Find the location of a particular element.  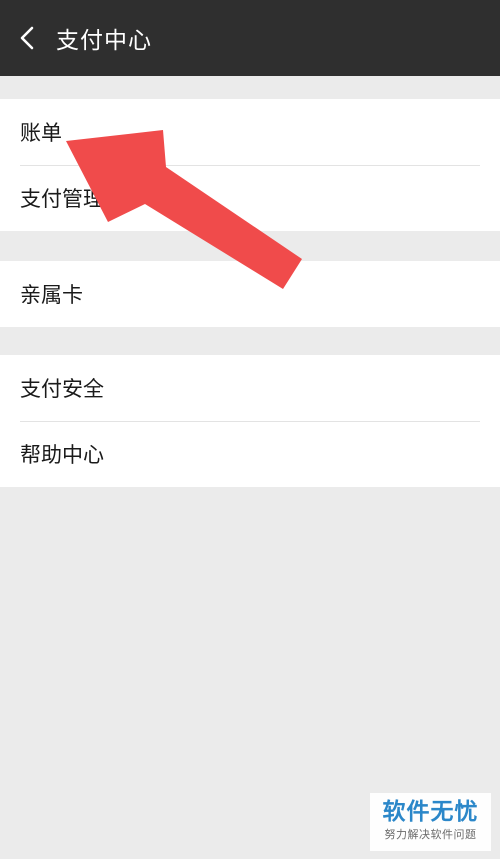

chevron-left-icon is located at coordinates (27, 38).